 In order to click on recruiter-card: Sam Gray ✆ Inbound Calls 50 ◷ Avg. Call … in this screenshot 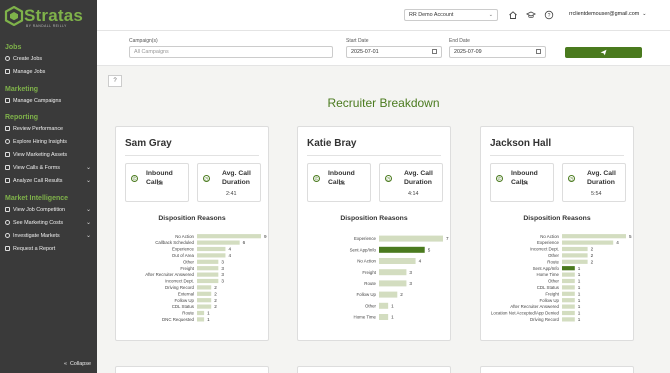, I will do `click(192, 233)`.